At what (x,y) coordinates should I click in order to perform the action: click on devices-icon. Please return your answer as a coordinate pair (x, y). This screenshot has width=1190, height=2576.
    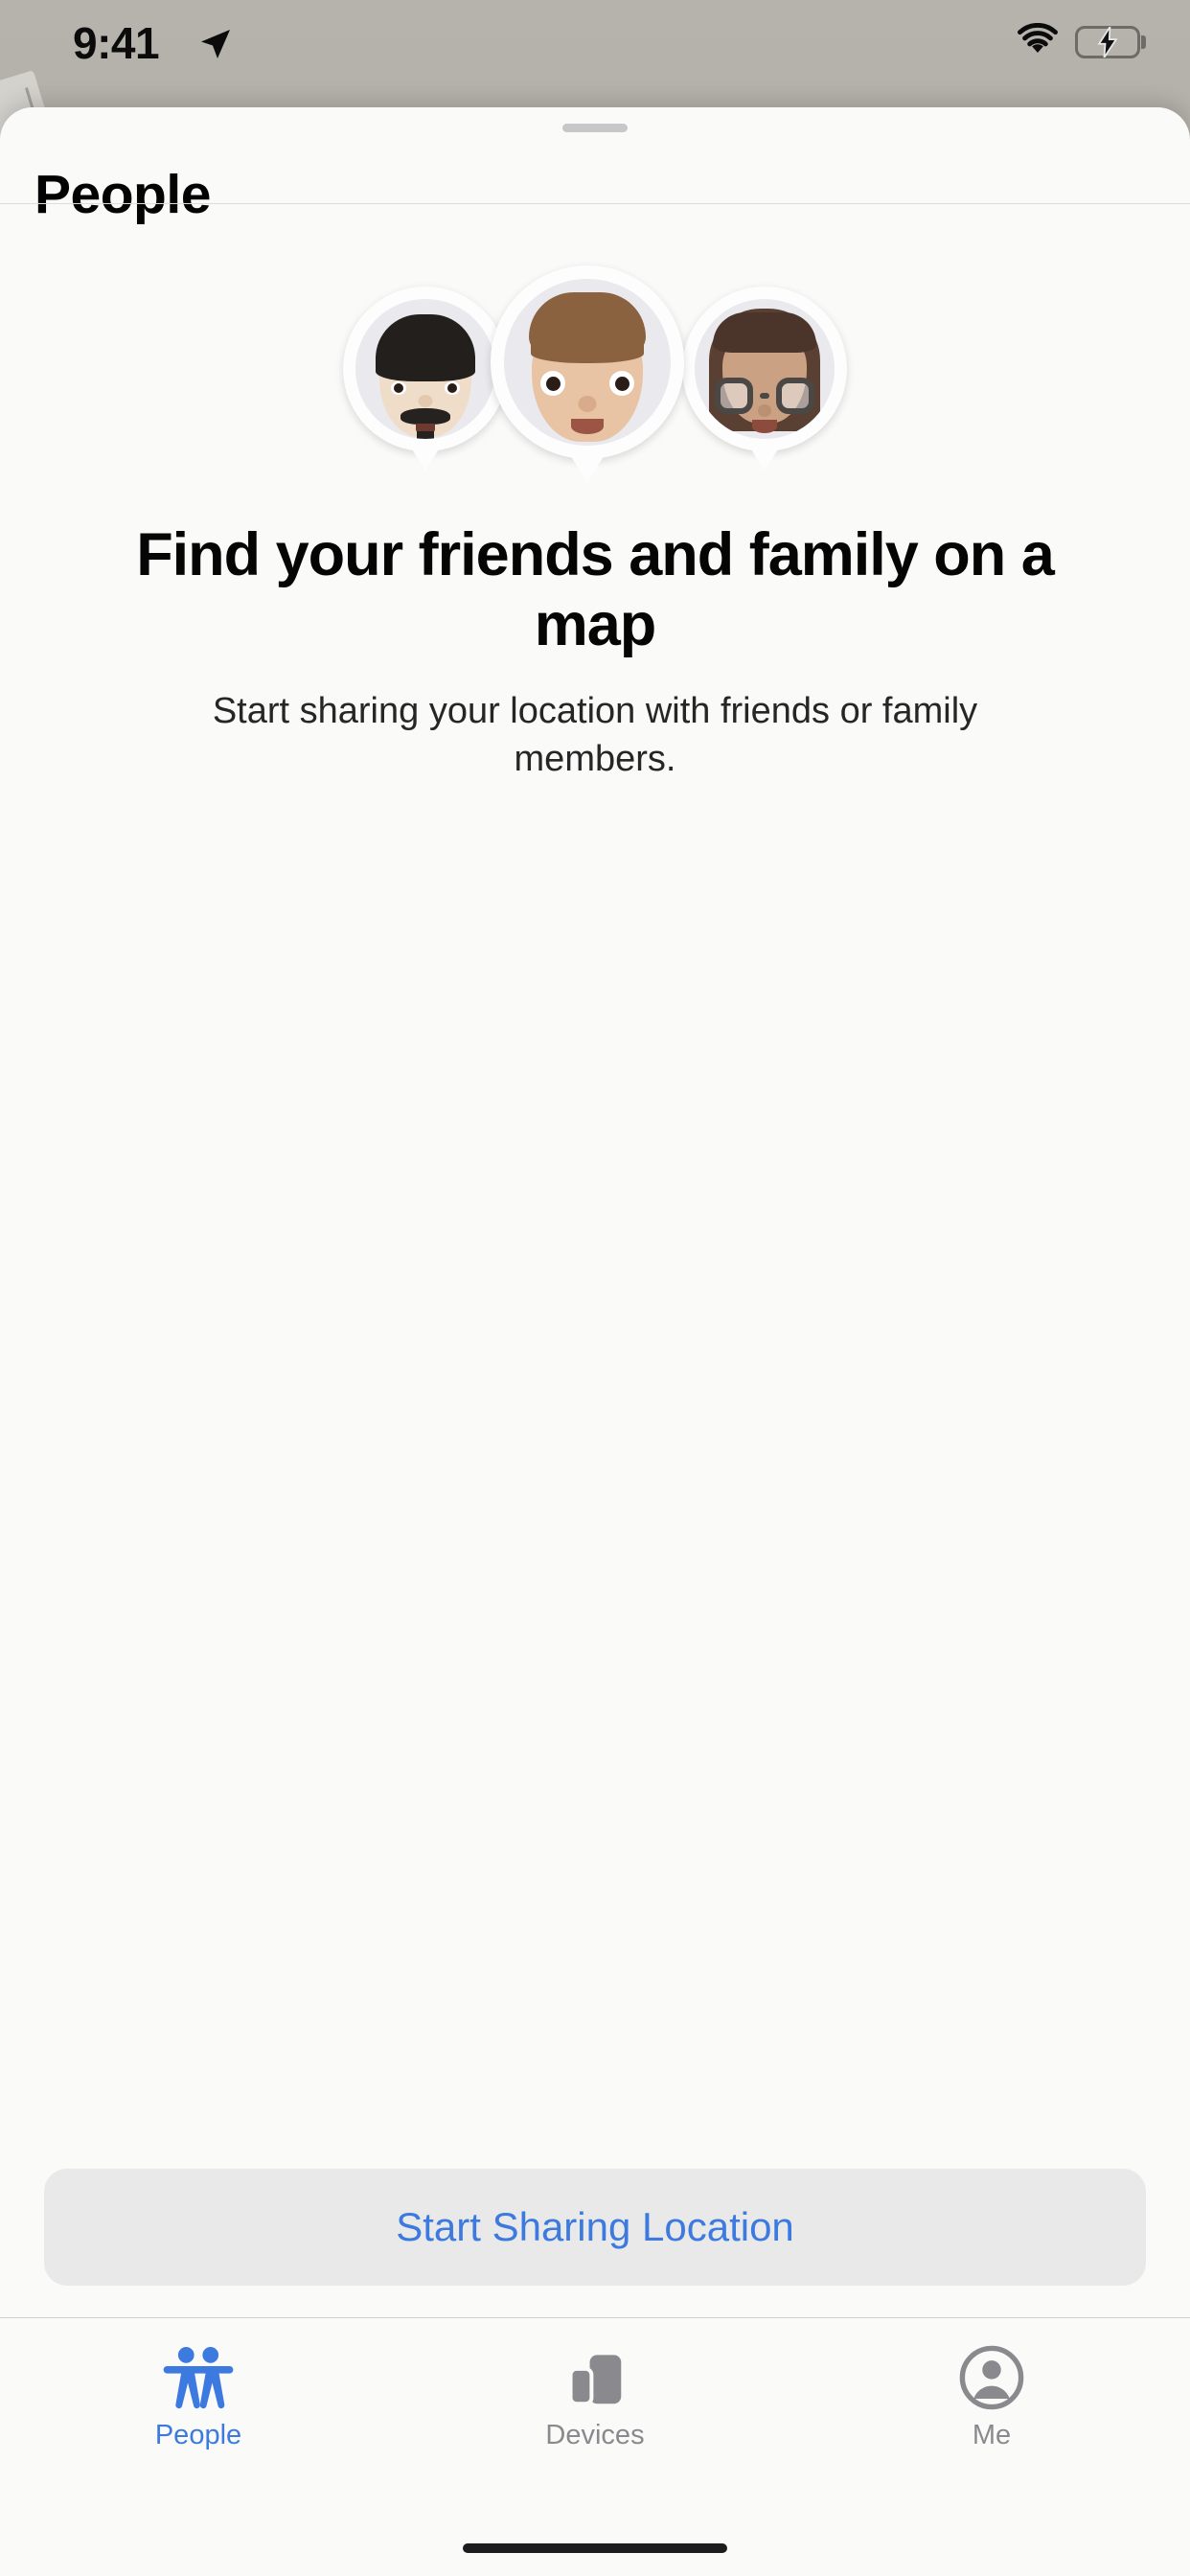
    Looking at the image, I should click on (595, 2377).